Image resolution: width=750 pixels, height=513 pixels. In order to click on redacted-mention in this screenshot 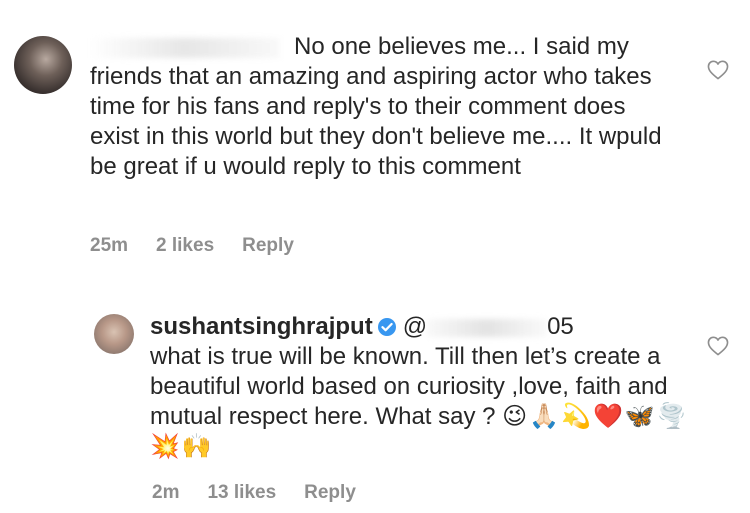, I will do `click(487, 327)`.